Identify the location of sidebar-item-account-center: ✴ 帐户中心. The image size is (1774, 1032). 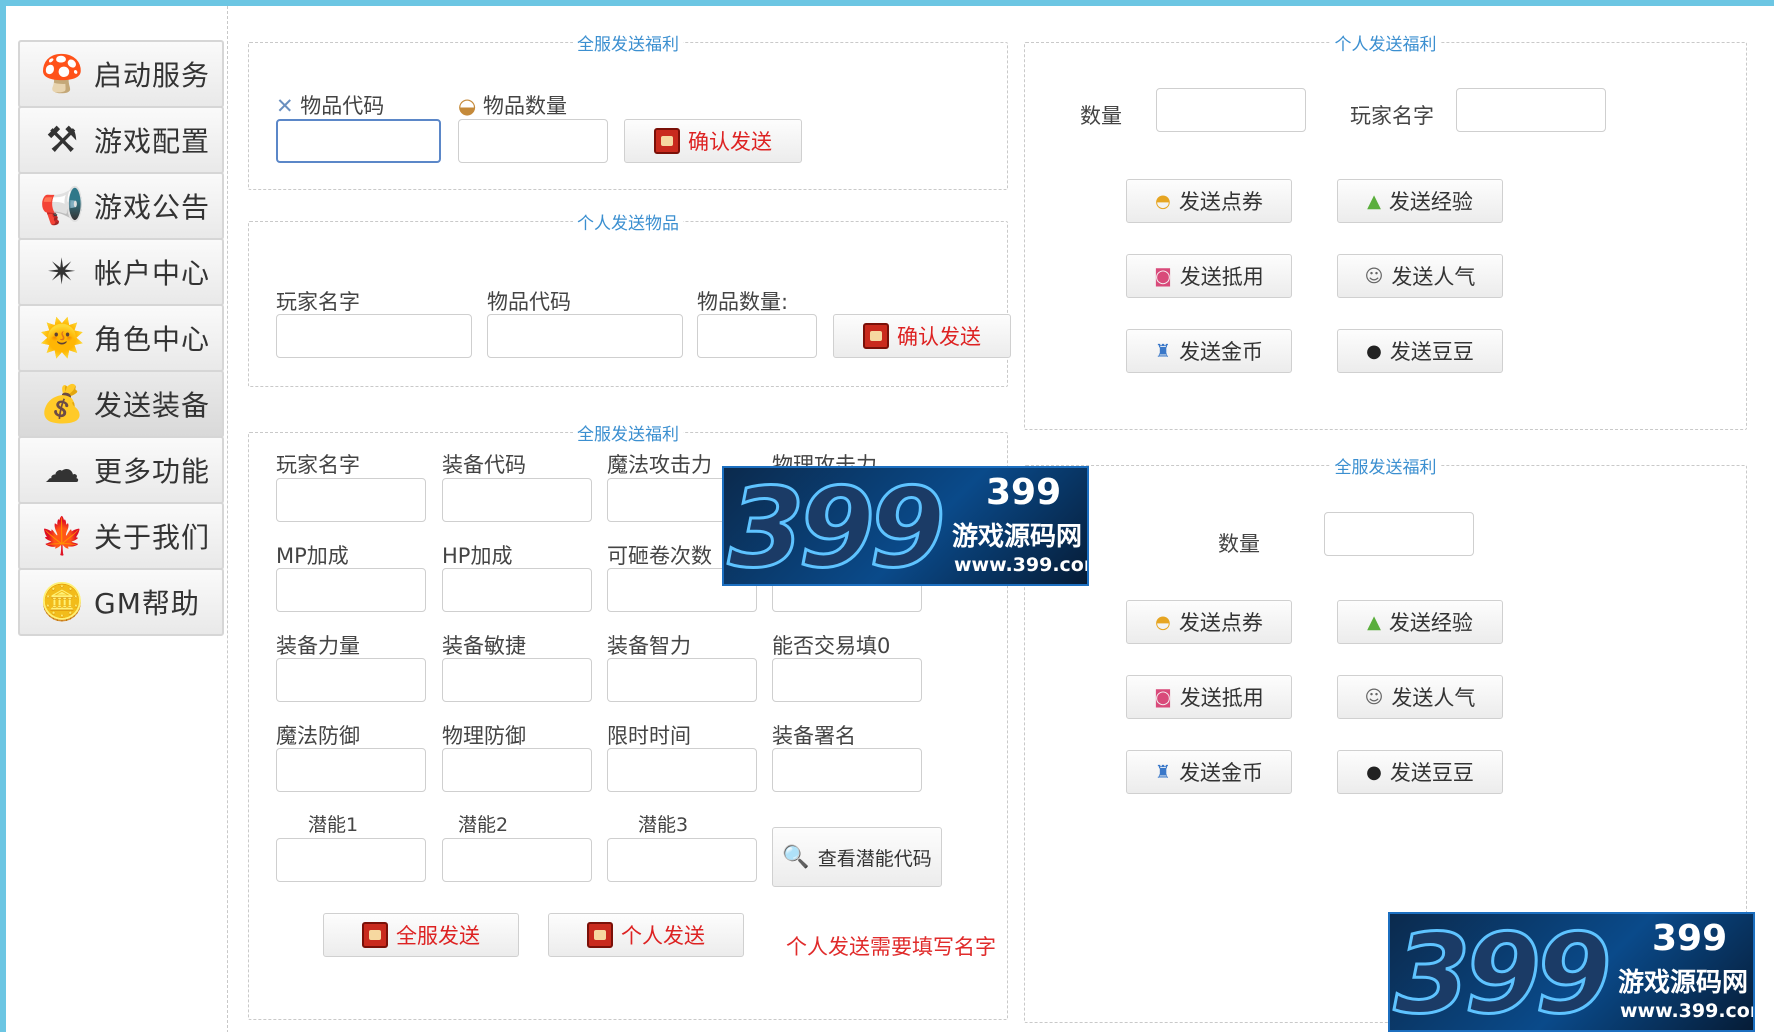
(121, 272).